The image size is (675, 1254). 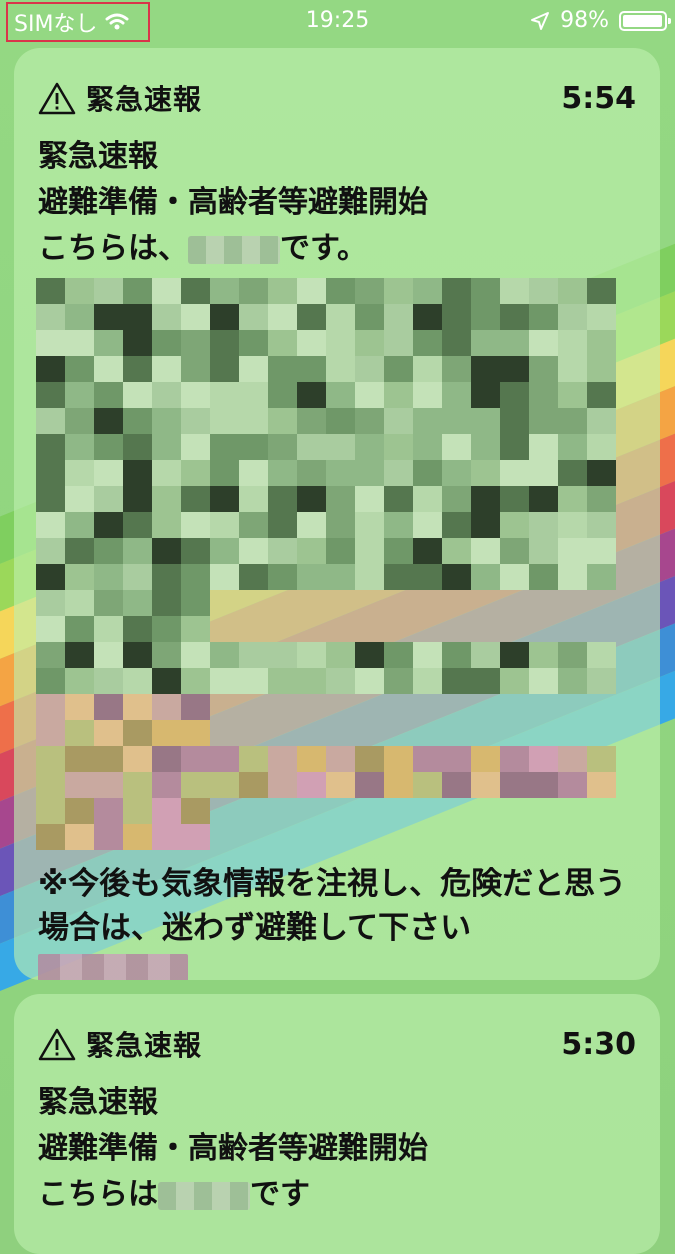 What do you see at coordinates (598, 1044) in the screenshot?
I see `notification-time: 5:30` at bounding box center [598, 1044].